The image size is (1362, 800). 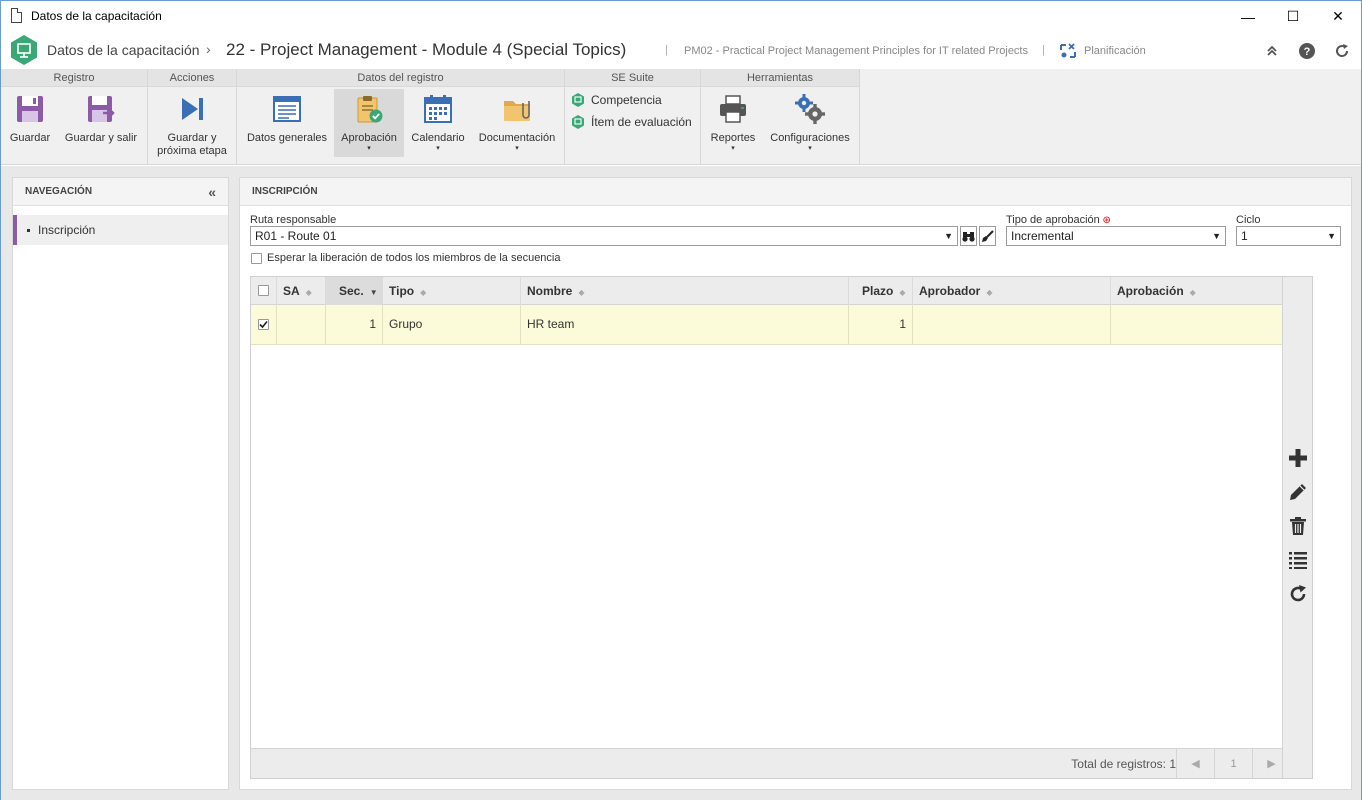 I want to click on row-checkbox, so click(x=263, y=324).